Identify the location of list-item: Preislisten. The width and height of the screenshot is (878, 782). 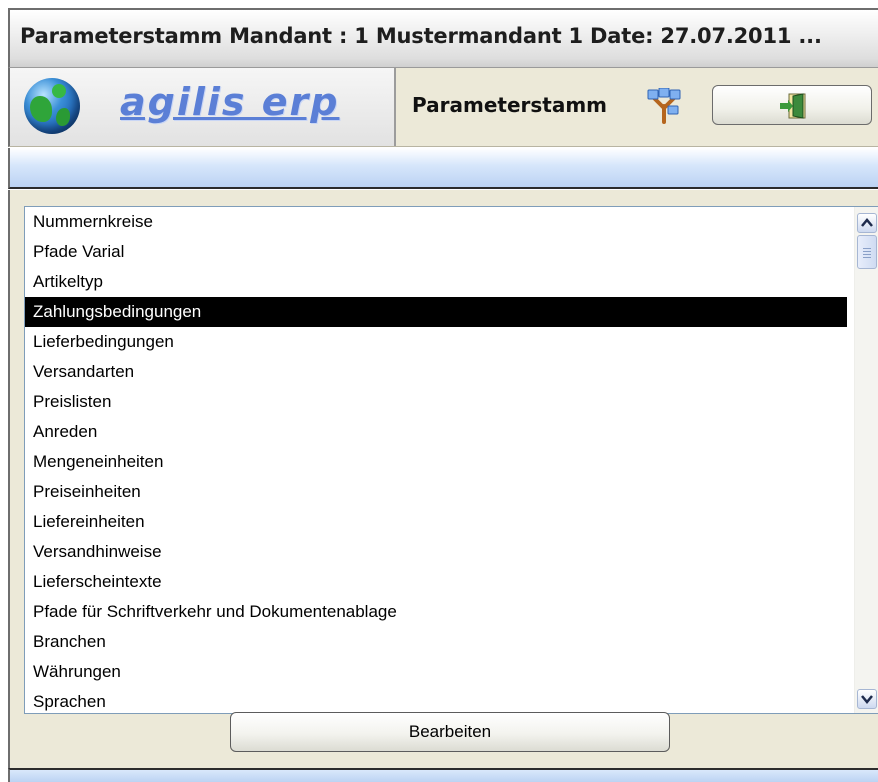
(436, 402).